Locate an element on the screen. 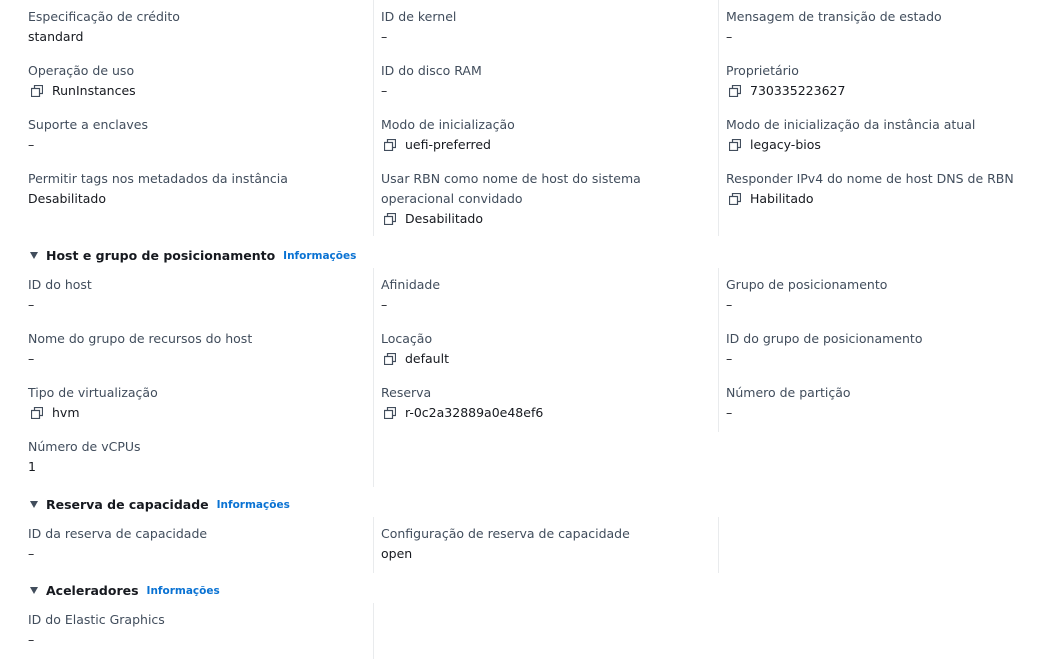 This screenshot has height=667, width=1042. field-ramdisk-id: ID do disco RAM – is located at coordinates (546, 80).